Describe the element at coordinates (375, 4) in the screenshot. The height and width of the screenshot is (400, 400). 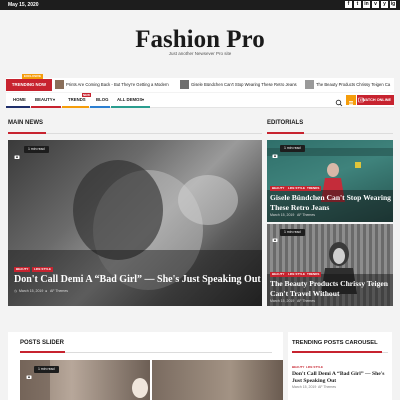
I see `vimeo-icon: v` at that location.